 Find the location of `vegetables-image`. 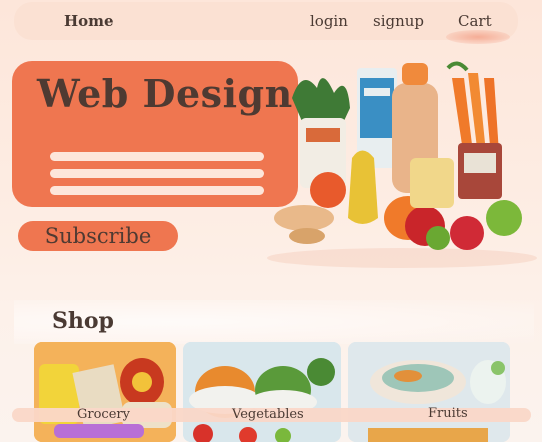

vegetables-image is located at coordinates (262, 392).